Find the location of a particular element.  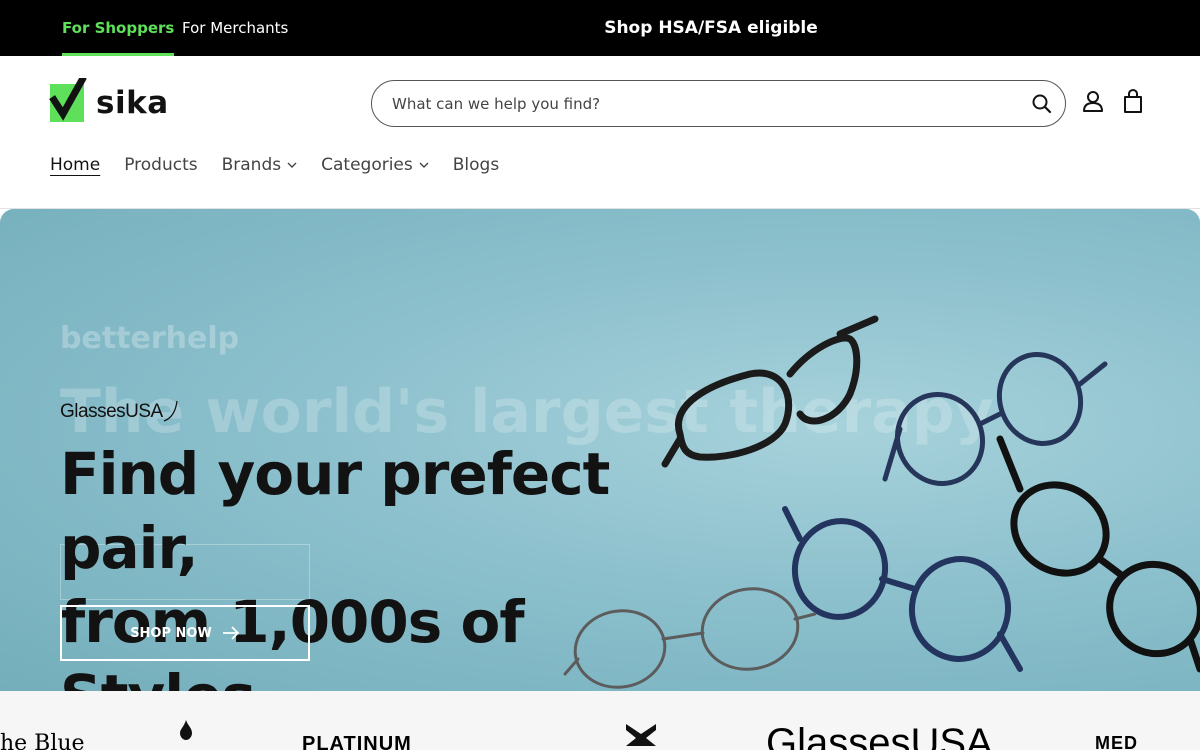

brand-logo-strip: he Blue PLATINUM GlassesUSA MED is located at coordinates (600, 720).